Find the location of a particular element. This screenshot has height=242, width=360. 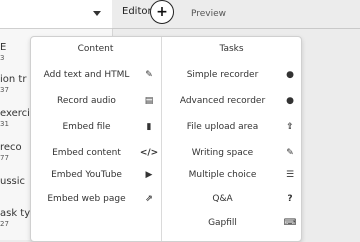

menu-item-embed-web-page: Embed web page ⇗ is located at coordinates (95, 199).